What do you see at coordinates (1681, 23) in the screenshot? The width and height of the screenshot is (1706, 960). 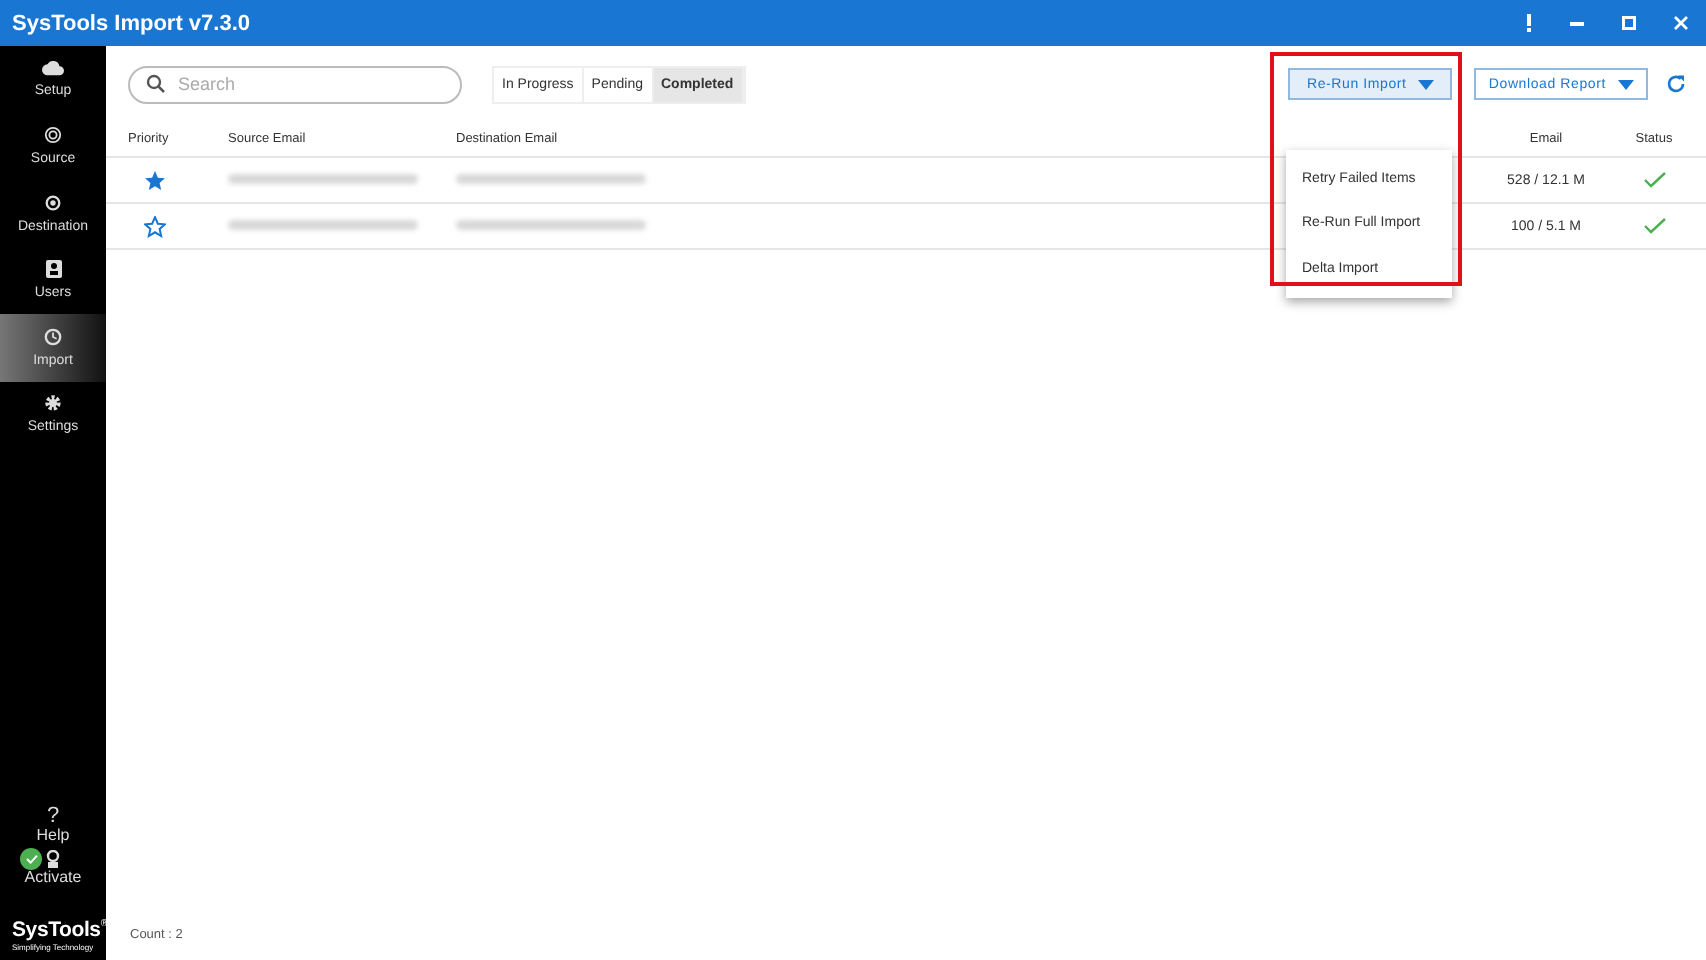 I see `close-icon` at bounding box center [1681, 23].